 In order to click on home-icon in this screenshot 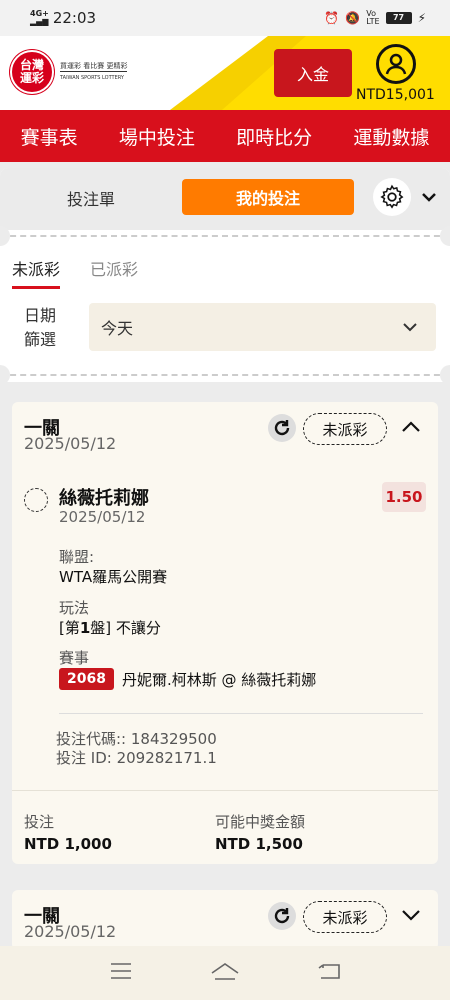, I will do `click(225, 973)`.